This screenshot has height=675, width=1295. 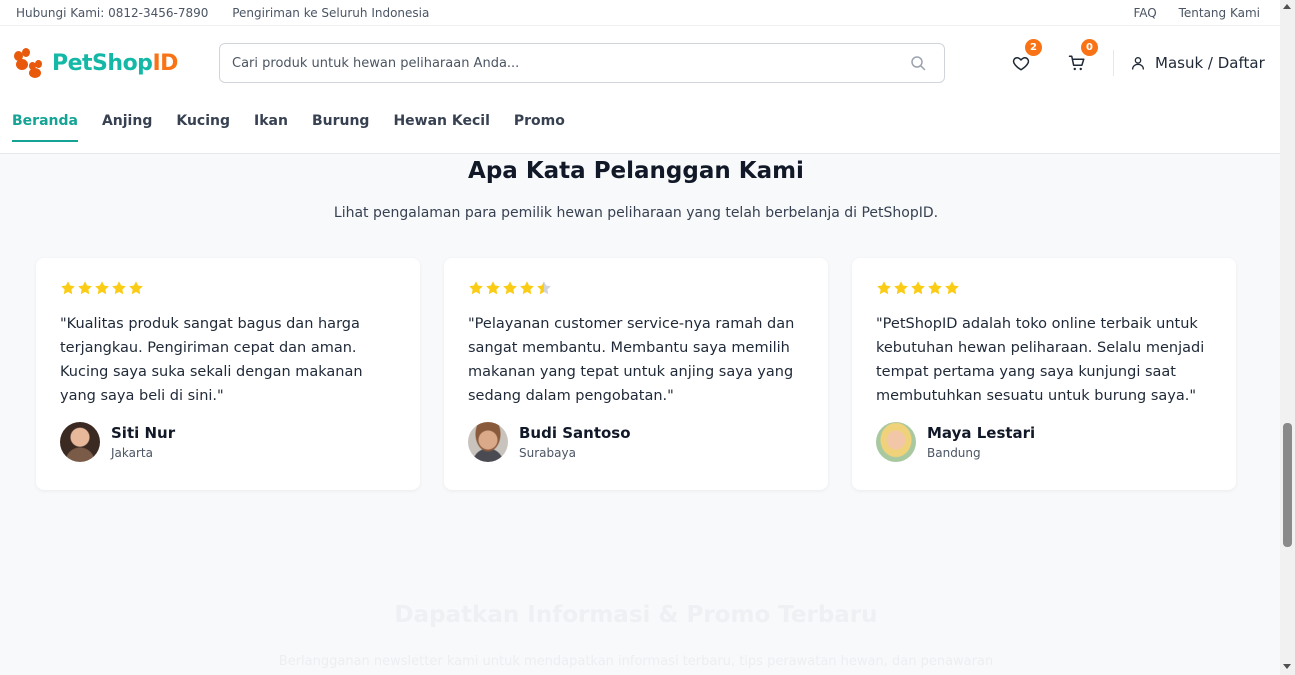 I want to click on nav-item-hewan-kecil: Hewan Kecil, so click(x=441, y=121).